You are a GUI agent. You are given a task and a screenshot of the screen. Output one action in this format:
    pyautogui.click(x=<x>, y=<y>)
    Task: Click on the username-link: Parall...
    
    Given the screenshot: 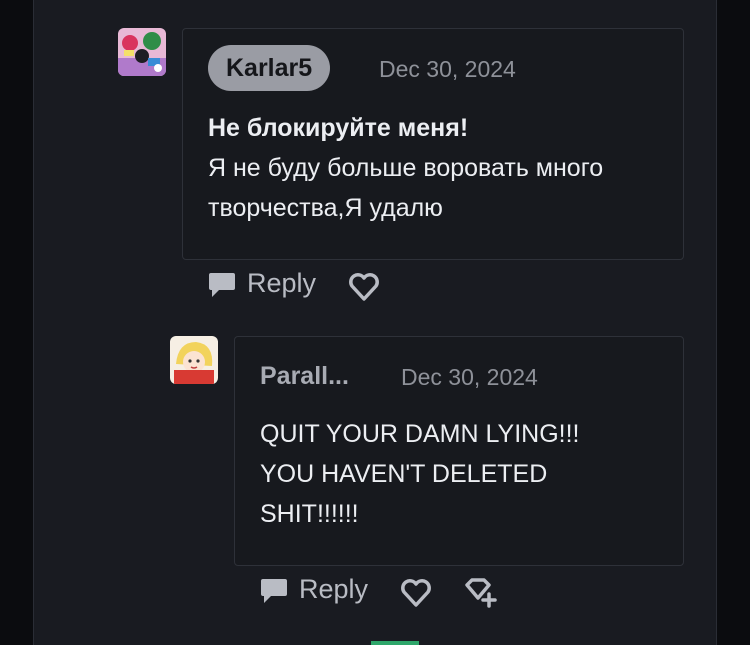 What is the action you would take?
    pyautogui.click(x=304, y=376)
    